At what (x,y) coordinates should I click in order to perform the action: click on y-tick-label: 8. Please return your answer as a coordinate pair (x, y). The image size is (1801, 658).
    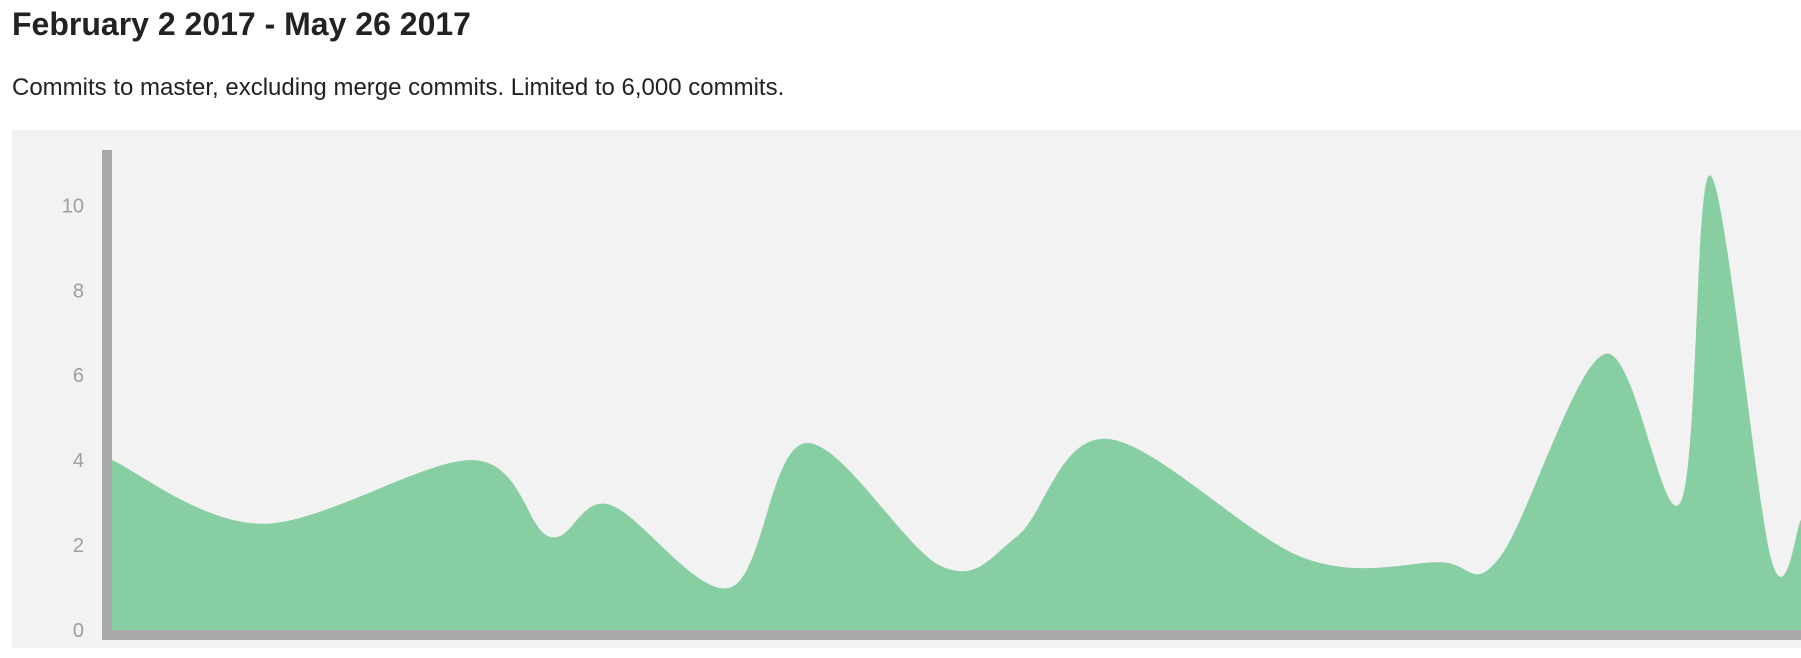
    Looking at the image, I should click on (78, 291).